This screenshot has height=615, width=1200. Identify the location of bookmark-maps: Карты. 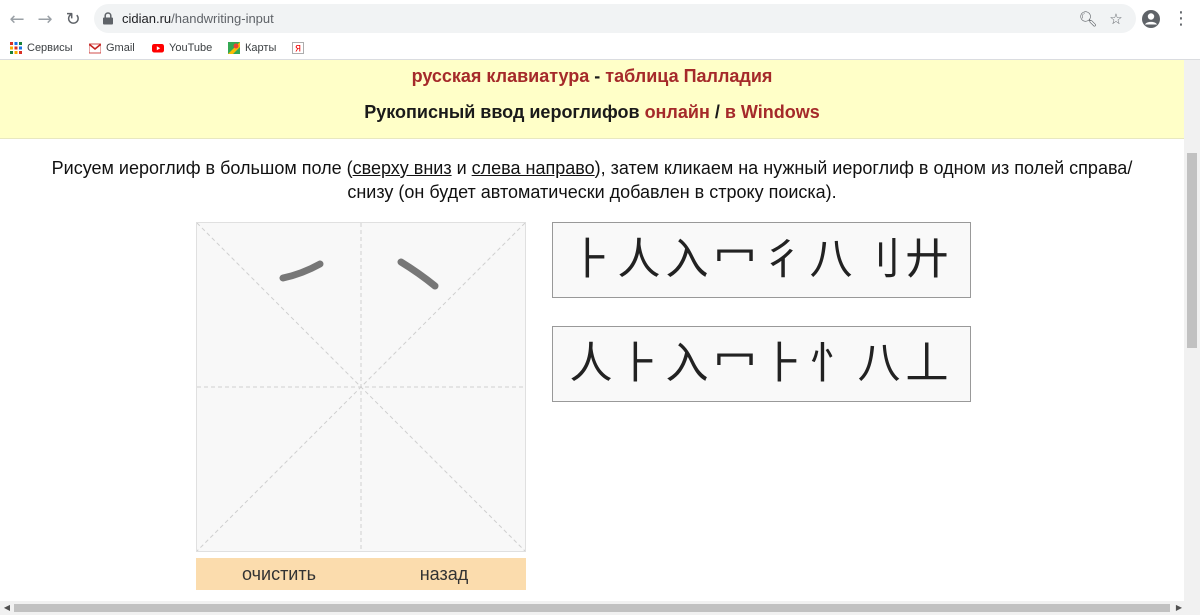
(252, 48).